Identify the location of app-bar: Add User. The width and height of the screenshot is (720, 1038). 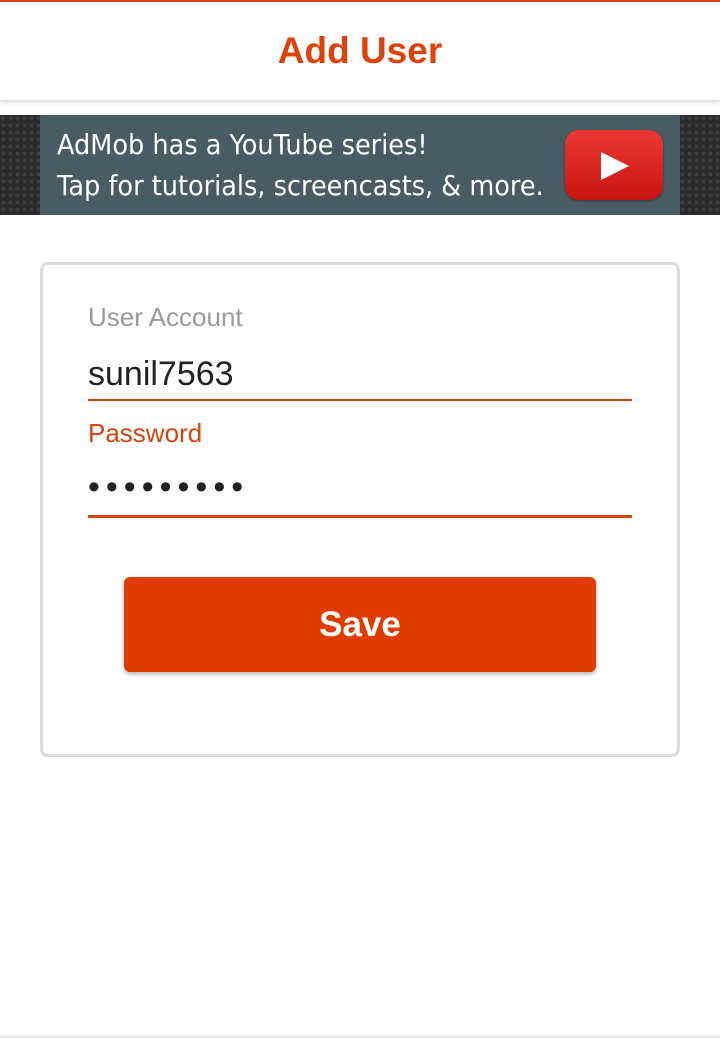
(360, 51).